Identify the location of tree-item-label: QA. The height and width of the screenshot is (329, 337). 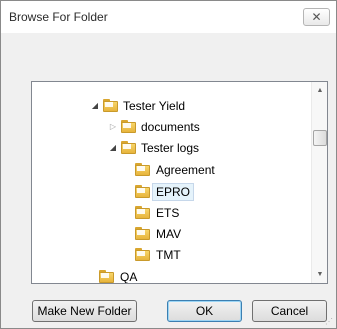
(129, 277).